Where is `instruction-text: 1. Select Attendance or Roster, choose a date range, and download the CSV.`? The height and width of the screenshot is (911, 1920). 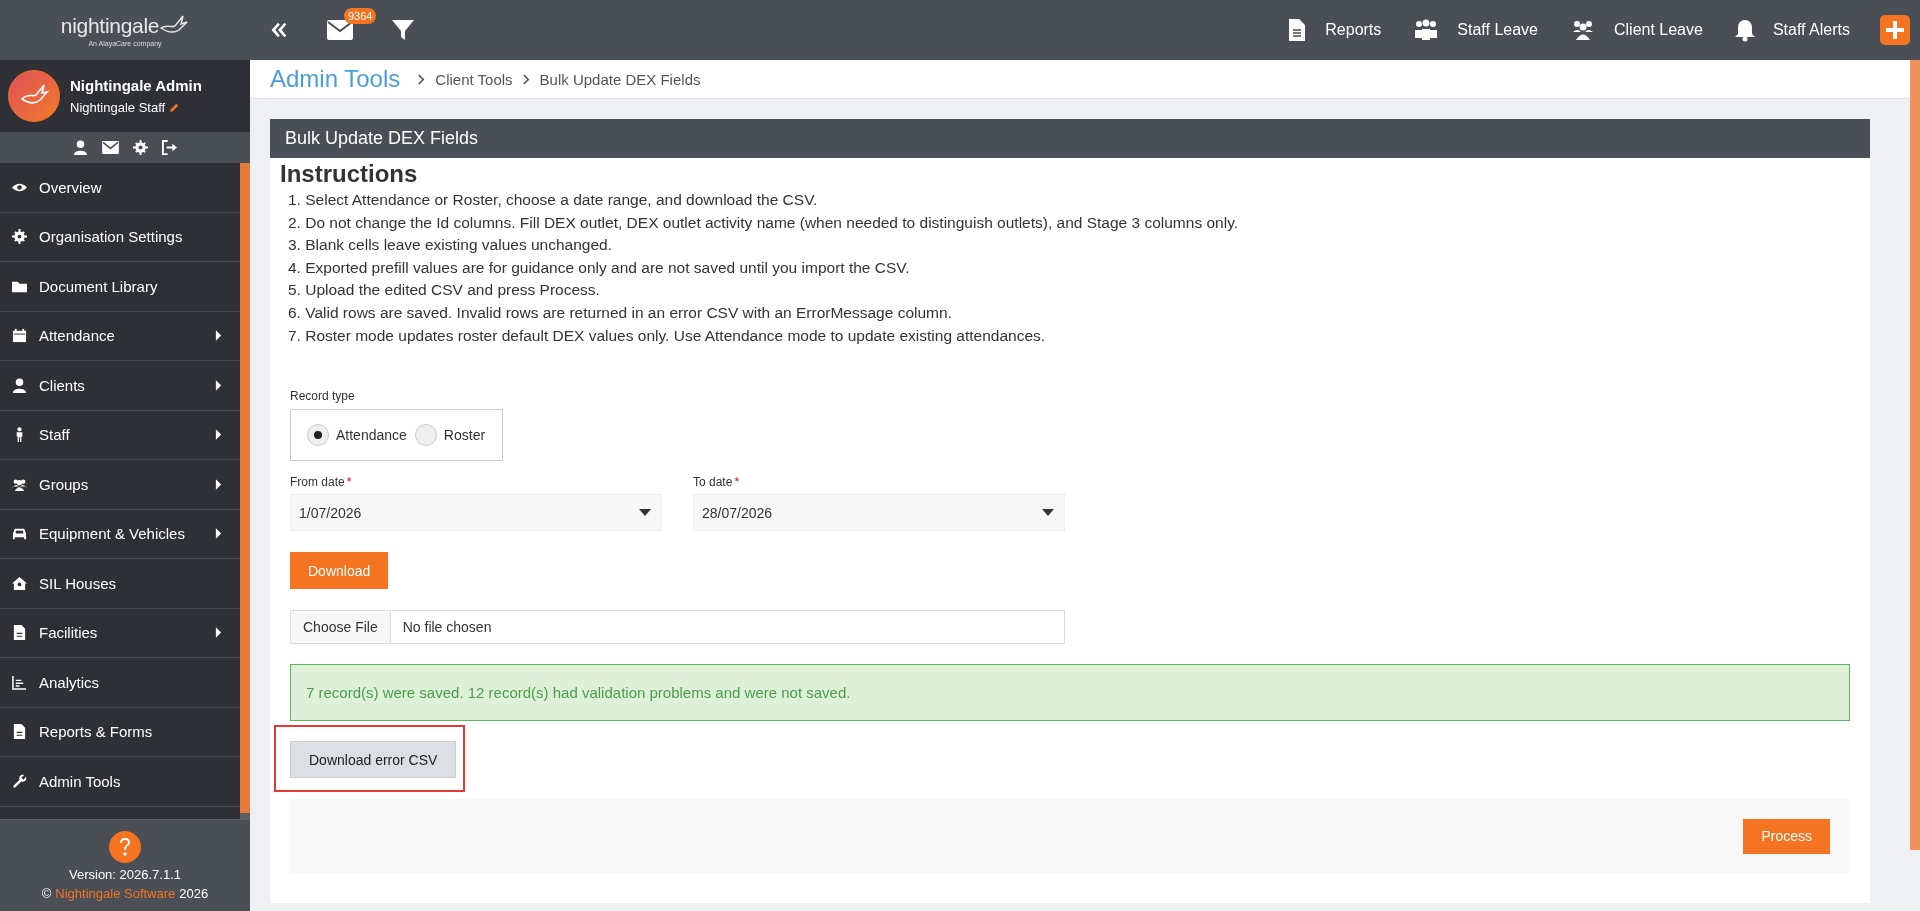
instruction-text: 1. Select Attendance or Roster, choose a date range, and download the CSV. is located at coordinates (553, 200).